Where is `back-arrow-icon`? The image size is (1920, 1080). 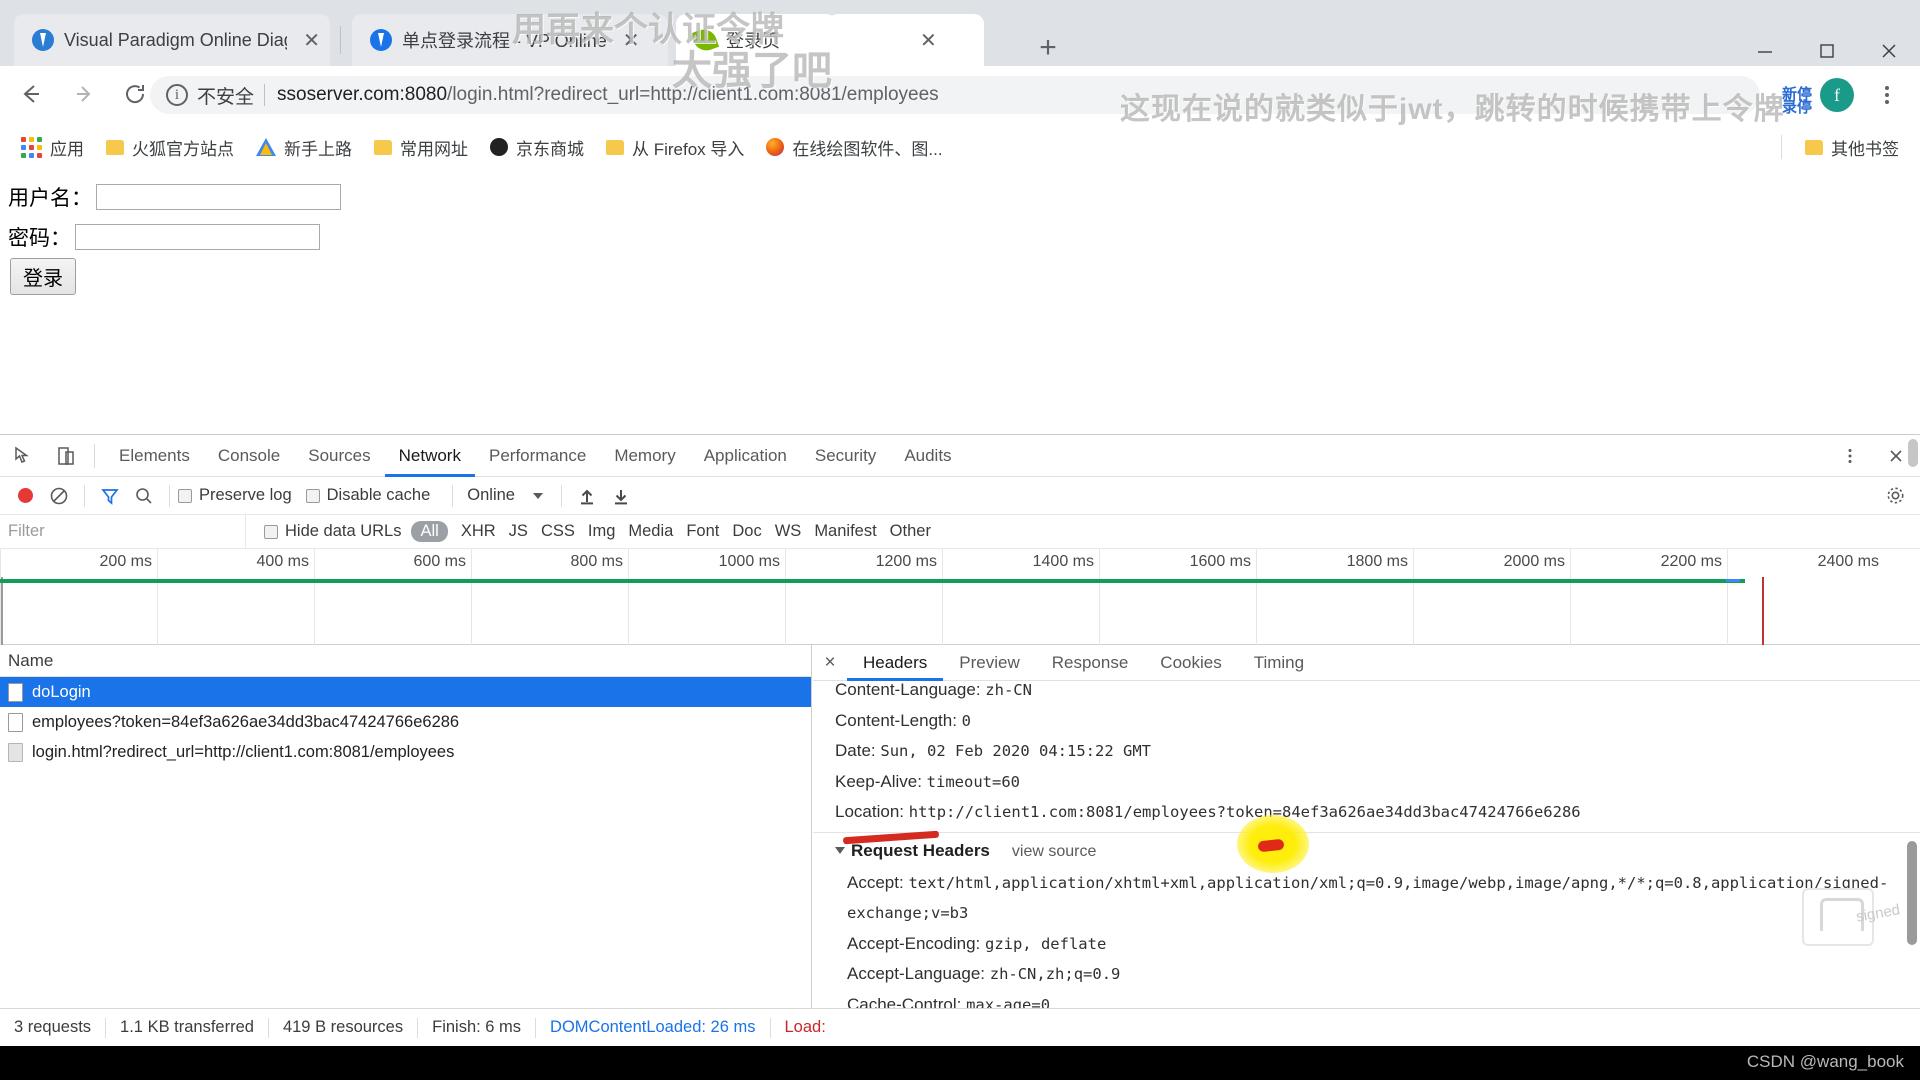
back-arrow-icon is located at coordinates (31, 94).